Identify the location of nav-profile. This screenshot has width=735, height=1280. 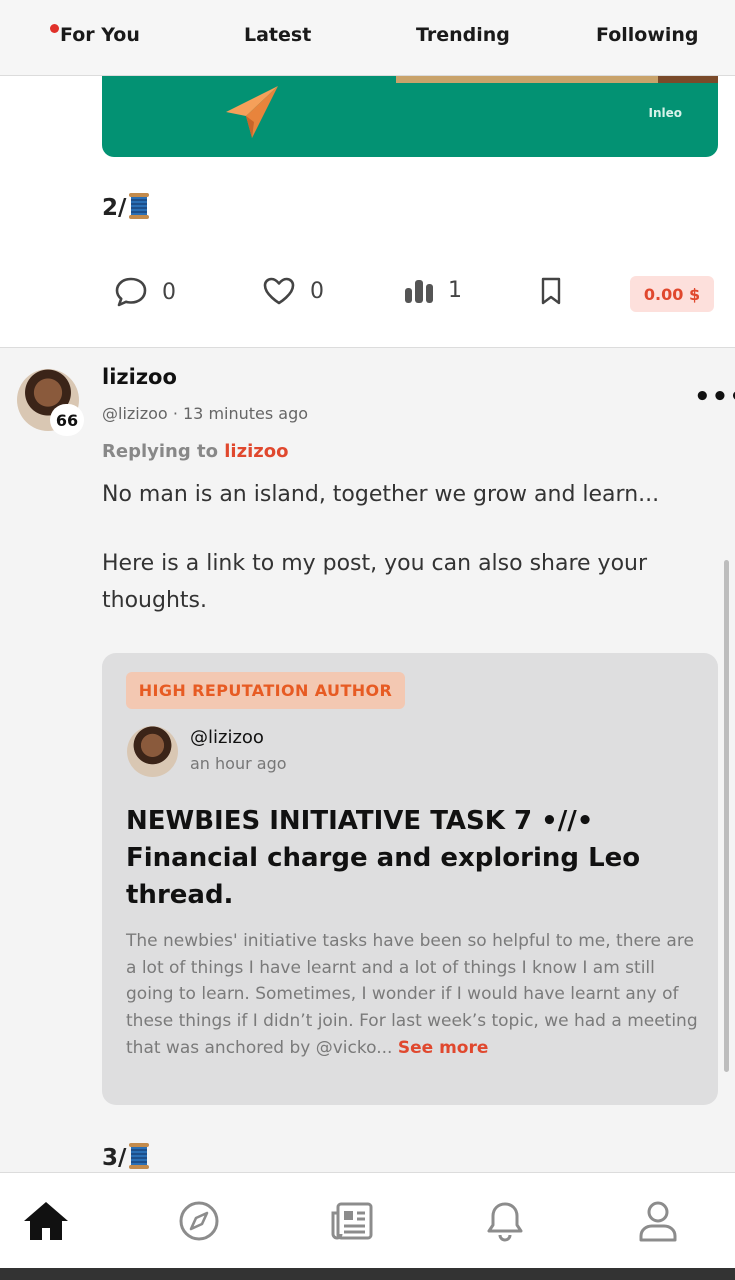
(658, 1221).